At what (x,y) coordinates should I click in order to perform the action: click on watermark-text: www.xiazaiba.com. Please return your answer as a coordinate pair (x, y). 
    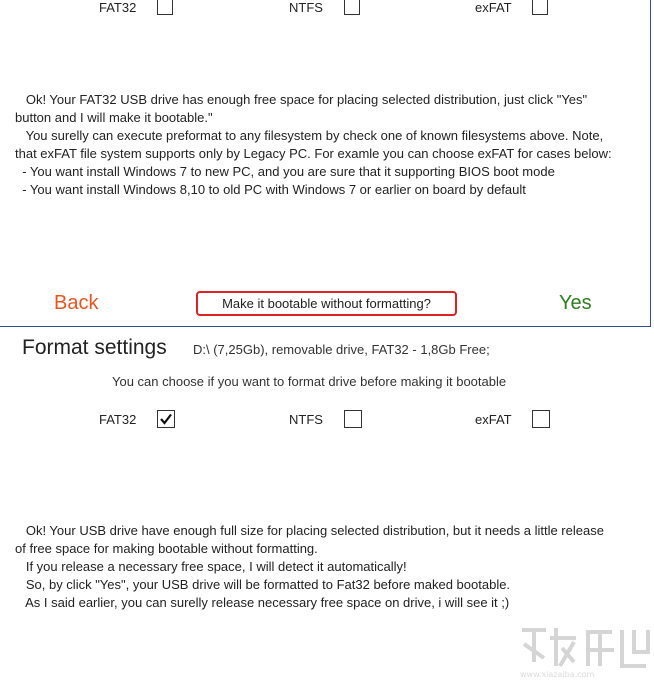
    Looking at the image, I should click on (557, 674).